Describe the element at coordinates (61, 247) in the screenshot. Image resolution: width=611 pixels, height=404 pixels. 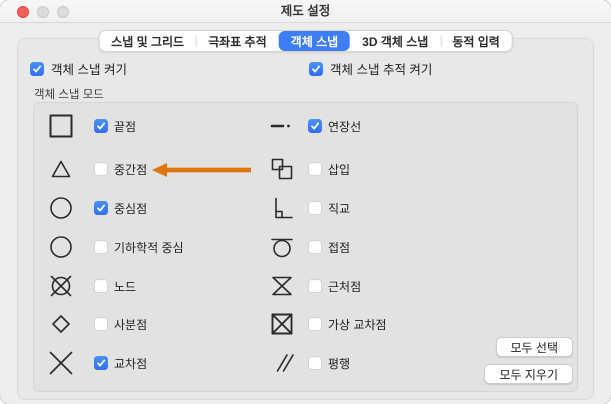
I see `geometric-center-icon` at that location.